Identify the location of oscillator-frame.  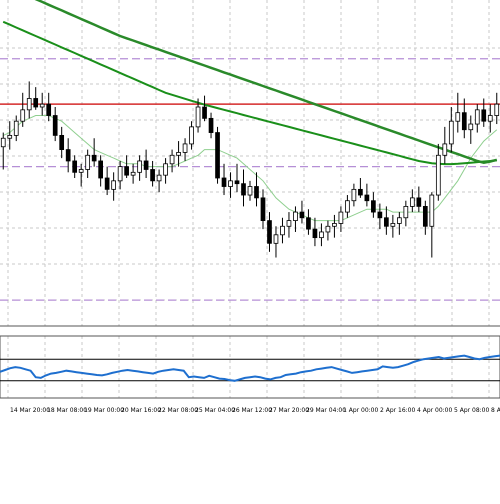
(250, 367).